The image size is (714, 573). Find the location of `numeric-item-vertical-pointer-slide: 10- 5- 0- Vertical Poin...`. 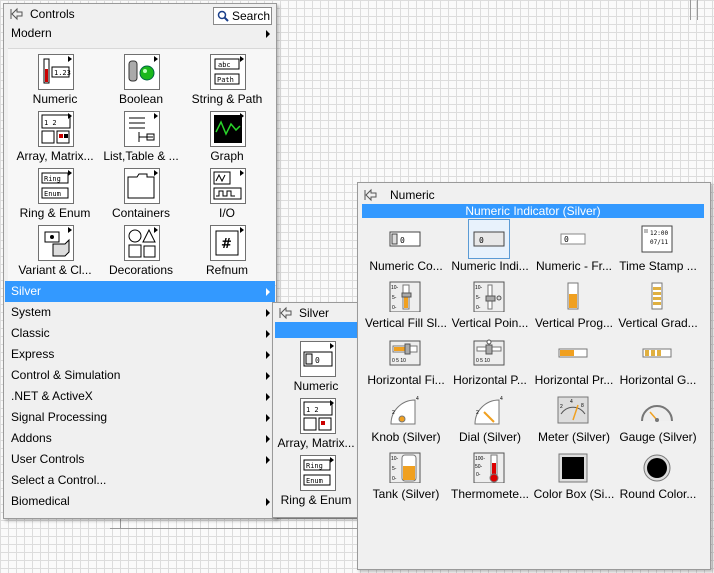

numeric-item-vertical-pointer-slide: 10- 5- 0- Vertical Poin... is located at coordinates (490, 306).